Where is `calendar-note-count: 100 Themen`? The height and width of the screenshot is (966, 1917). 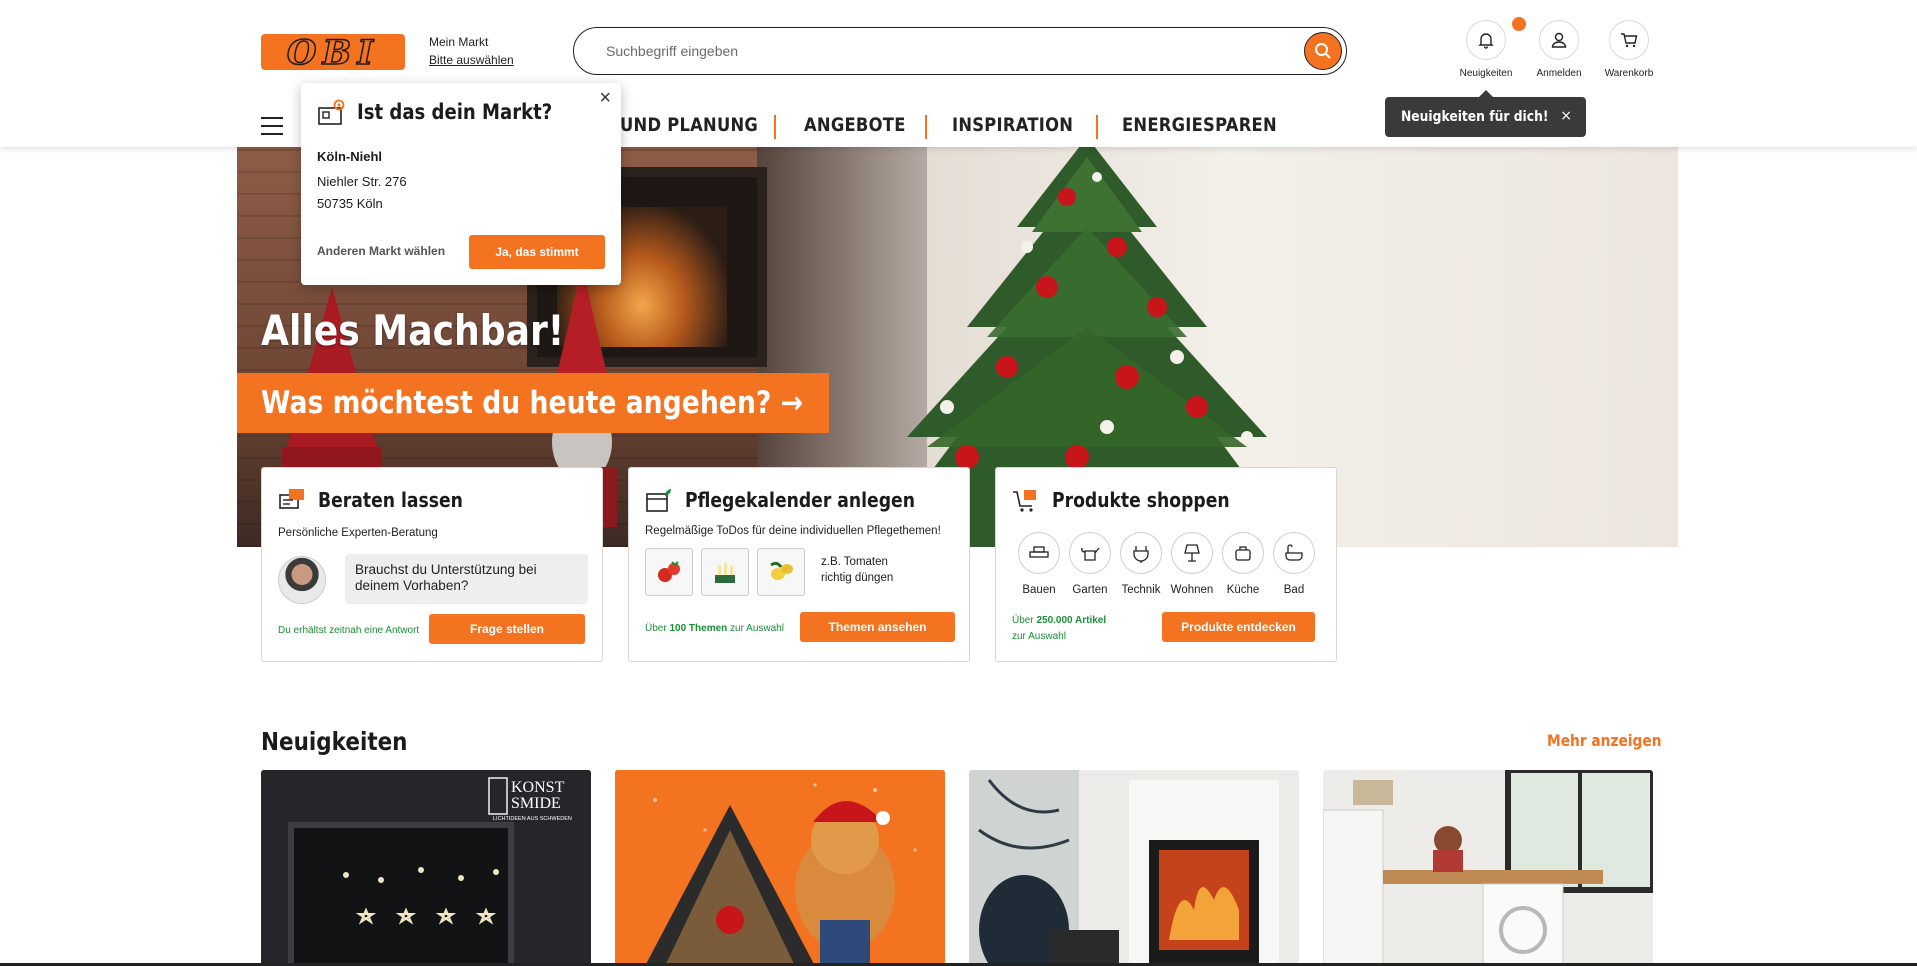
calendar-note-count: 100 Themen is located at coordinates (698, 628).